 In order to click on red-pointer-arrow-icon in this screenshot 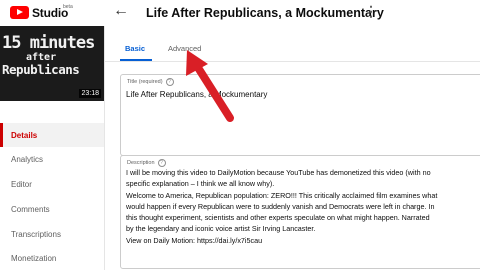, I will do `click(210, 86)`.